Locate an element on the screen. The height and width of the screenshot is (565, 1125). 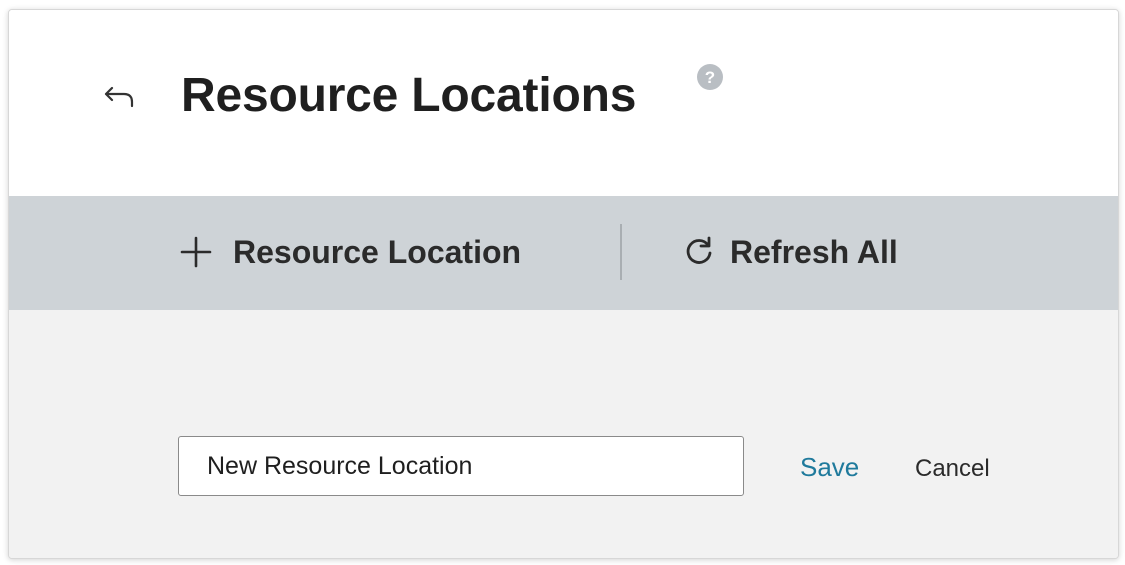
cancel-button: Cancel is located at coordinates (952, 469).